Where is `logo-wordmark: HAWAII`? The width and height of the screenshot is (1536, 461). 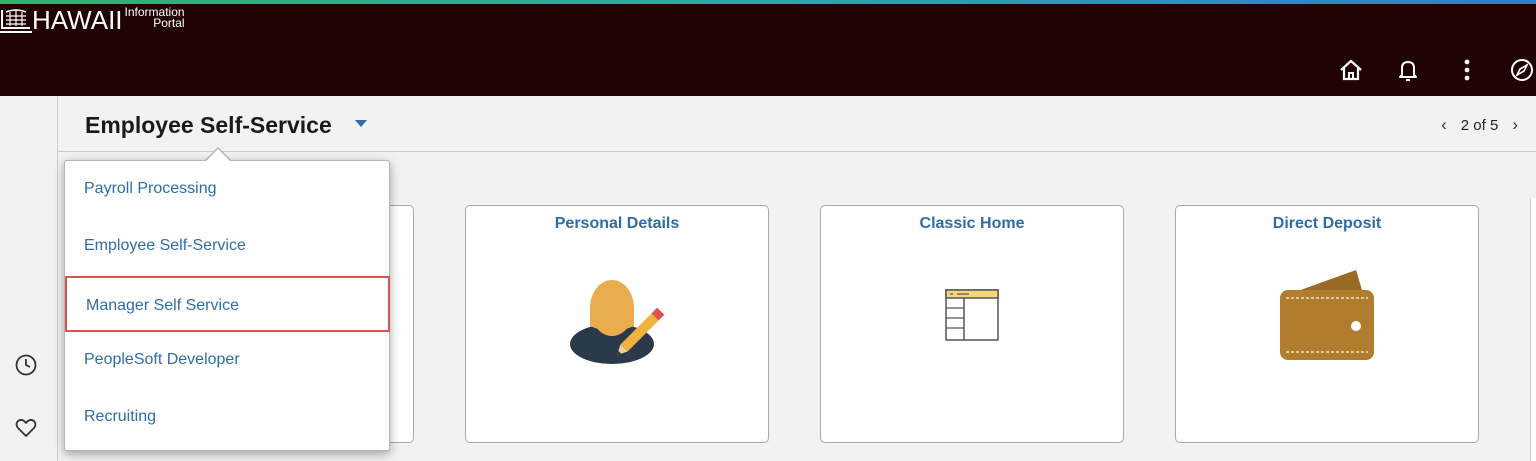
logo-wordmark: HAWAII is located at coordinates (77, 20).